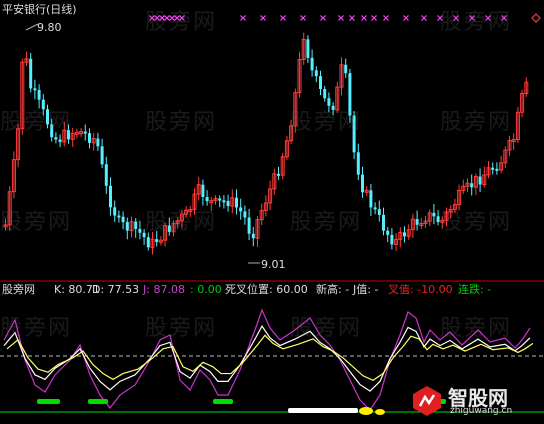  Describe the element at coordinates (39, 9) in the screenshot. I see `chart-title: 平安银行(日线)` at that location.